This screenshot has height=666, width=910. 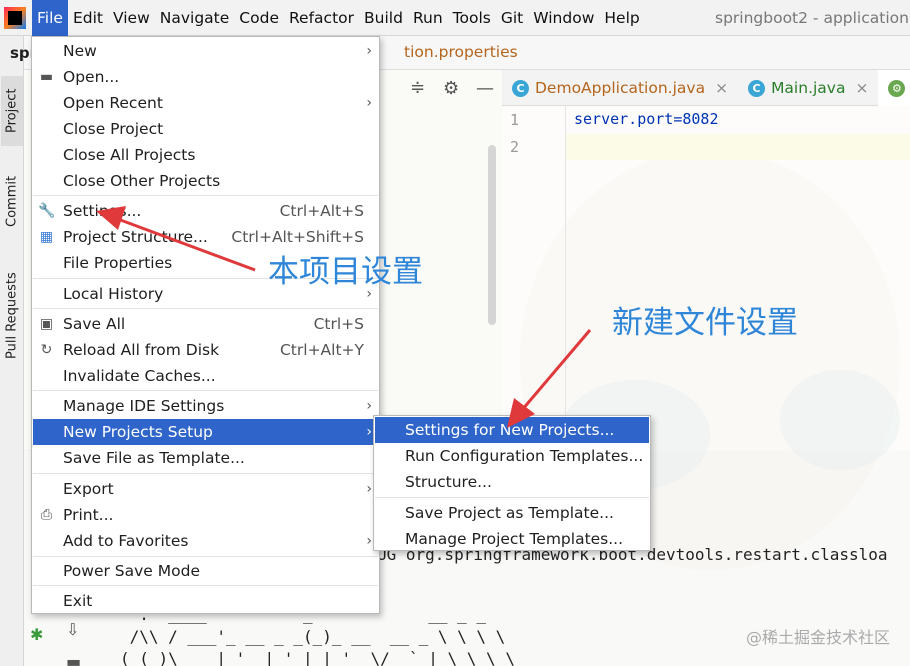 What do you see at coordinates (345, 272) in the screenshot?
I see `annotation-project-settings: 本项目设置` at bounding box center [345, 272].